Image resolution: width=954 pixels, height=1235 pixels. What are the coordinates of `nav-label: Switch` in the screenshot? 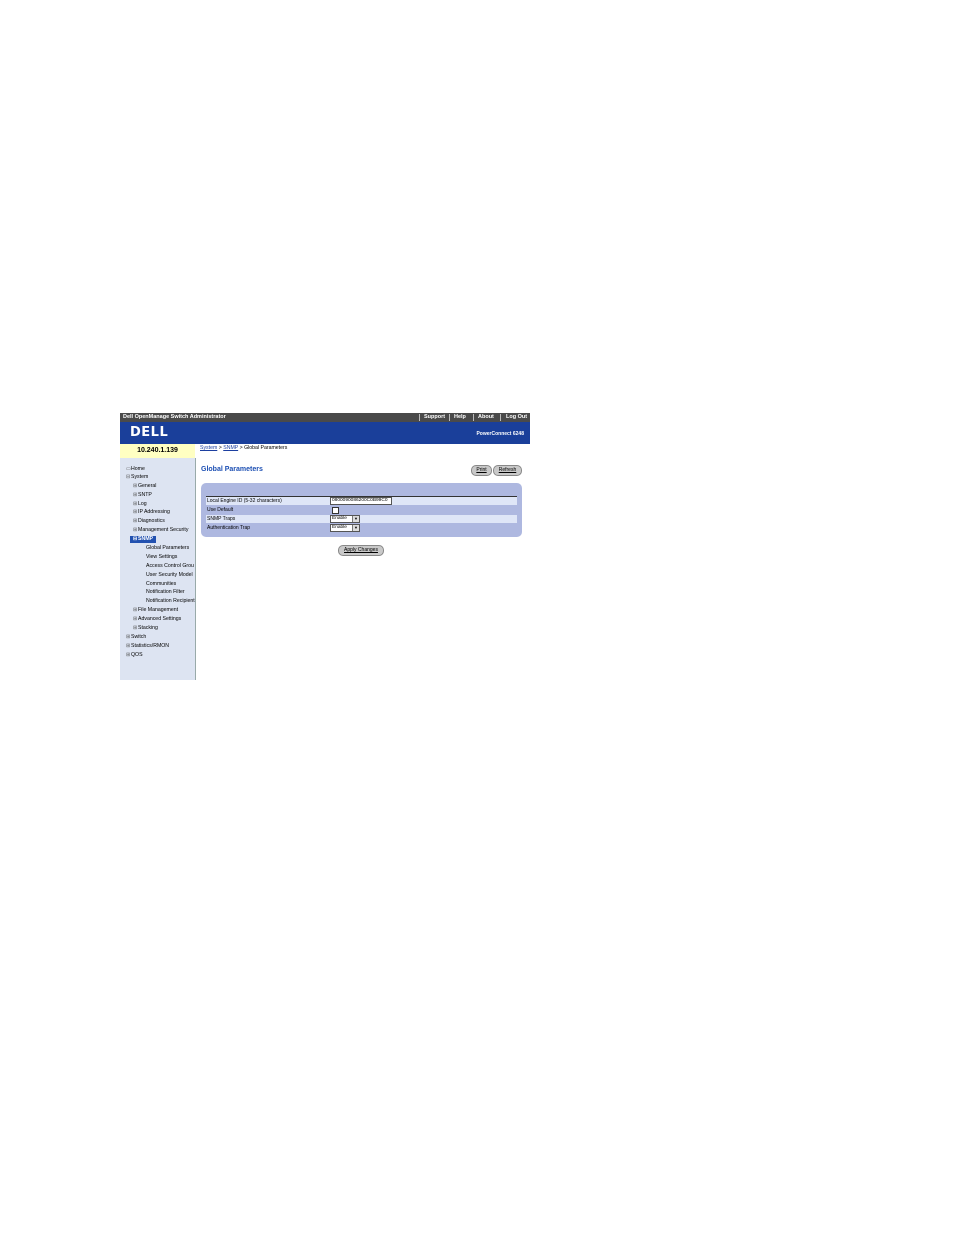 It's located at (139, 637).